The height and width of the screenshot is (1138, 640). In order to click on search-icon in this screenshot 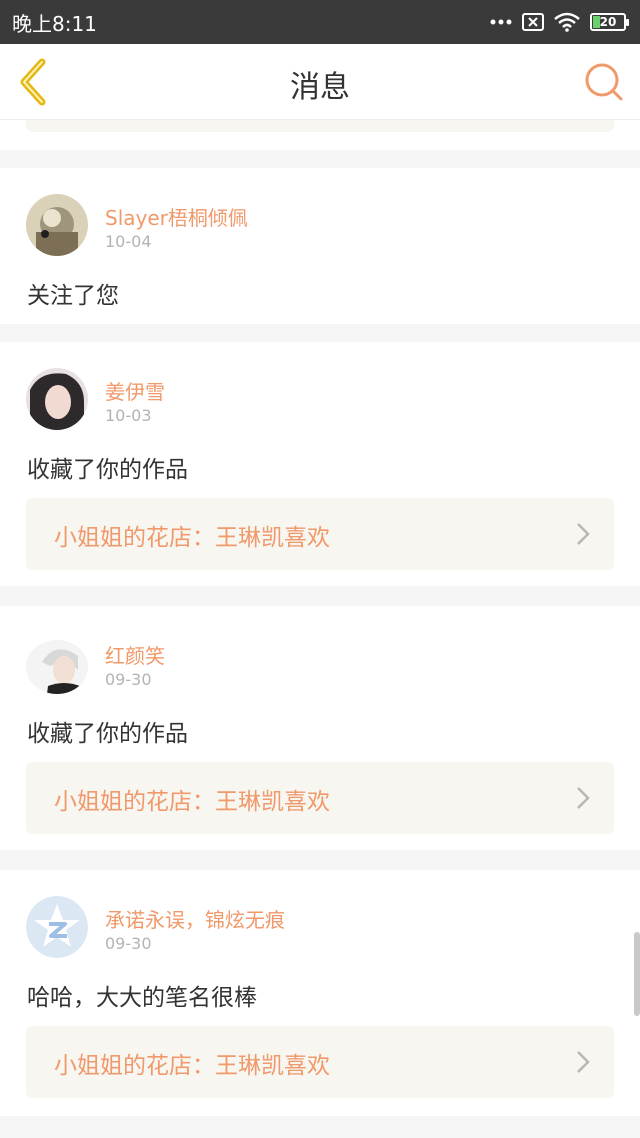, I will do `click(604, 82)`.